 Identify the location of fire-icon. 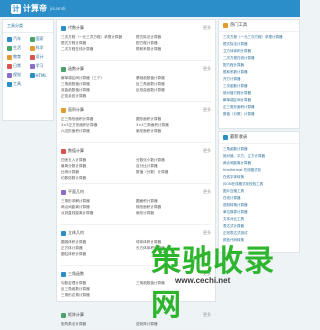
(225, 25).